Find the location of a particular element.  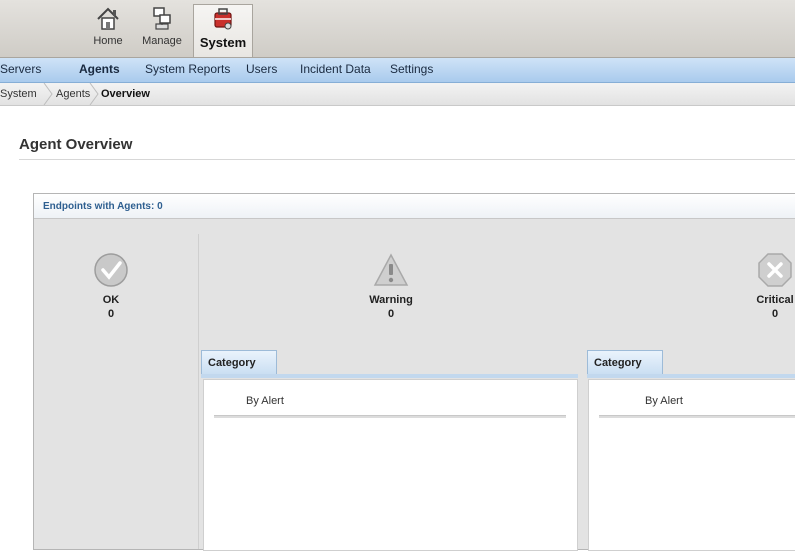

page-title: Agent Overview is located at coordinates (76, 144).